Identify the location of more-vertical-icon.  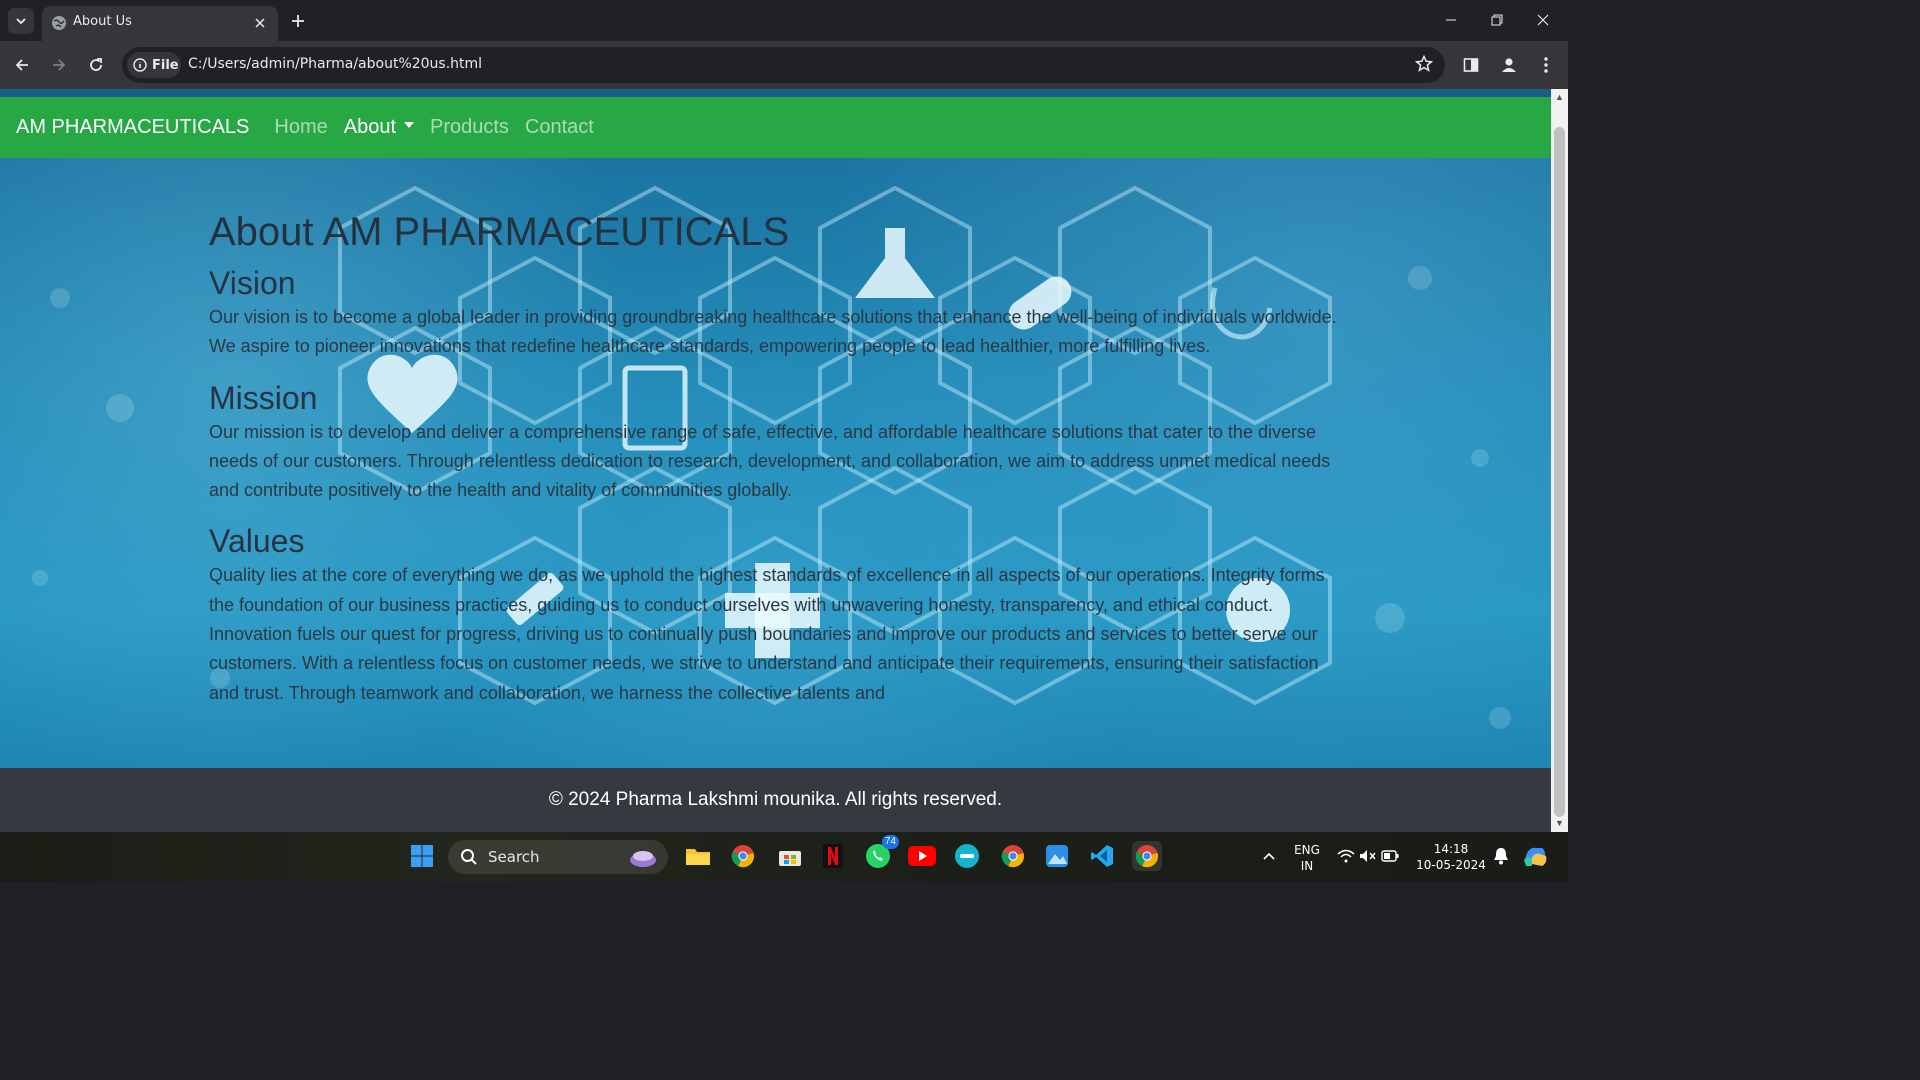
(1546, 65).